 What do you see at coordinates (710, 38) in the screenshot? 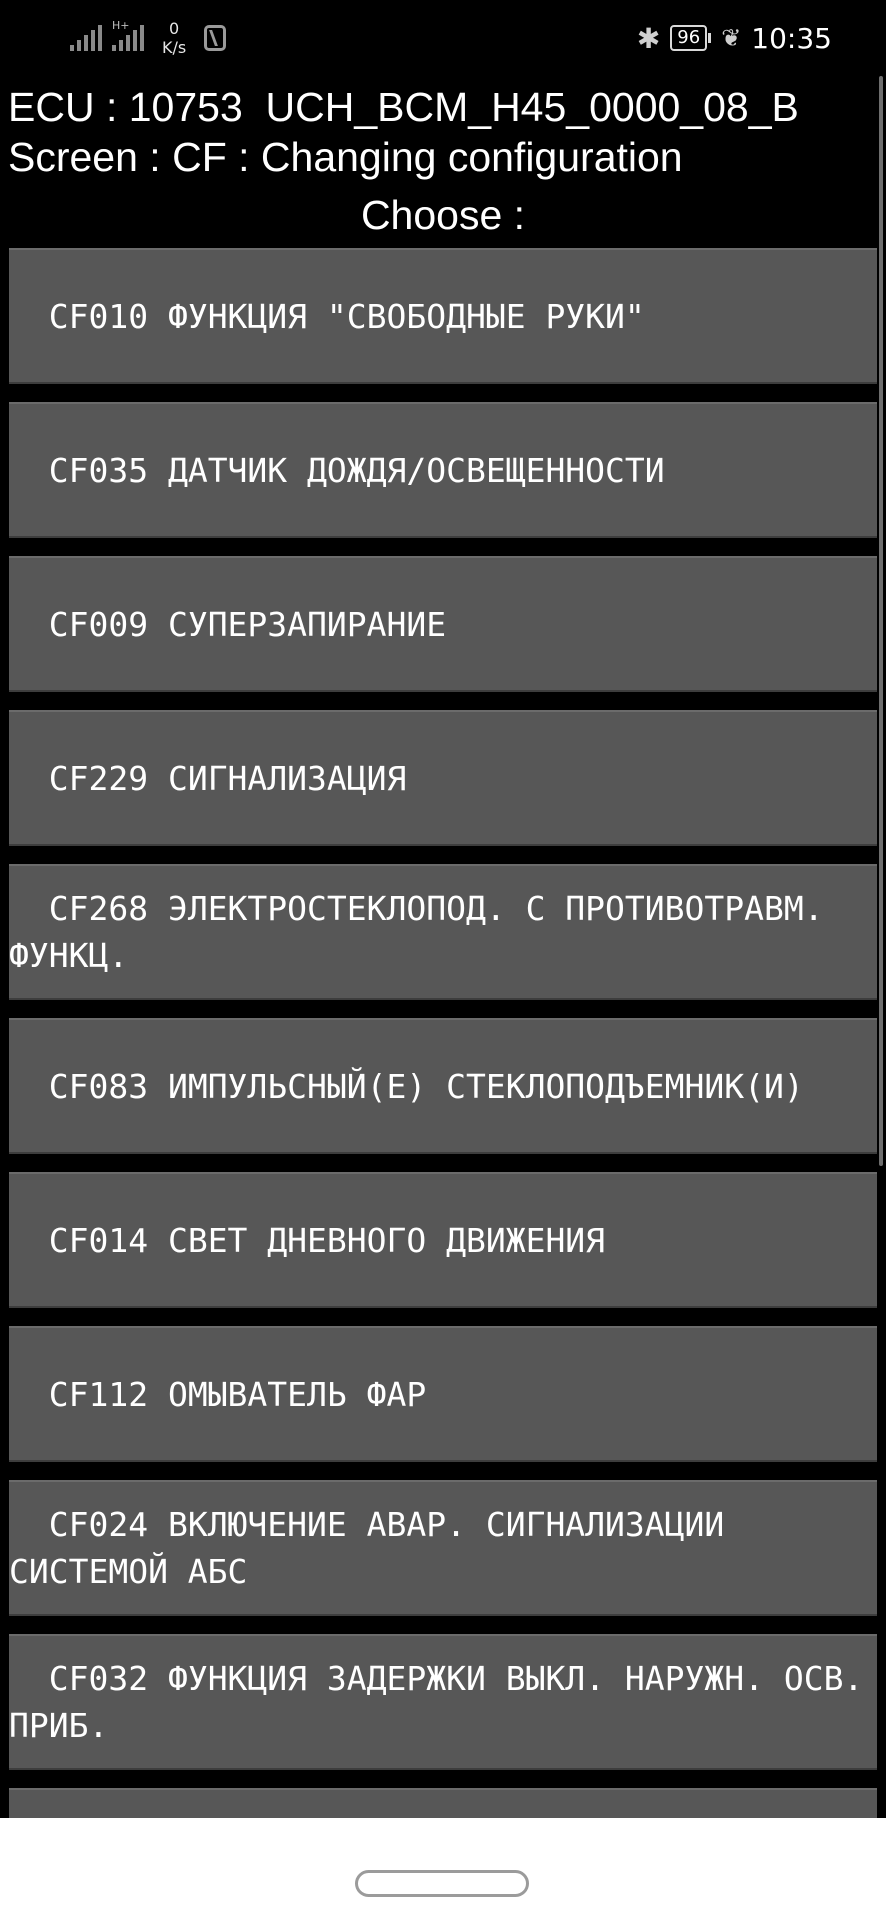
I see `battery-cap` at bounding box center [710, 38].